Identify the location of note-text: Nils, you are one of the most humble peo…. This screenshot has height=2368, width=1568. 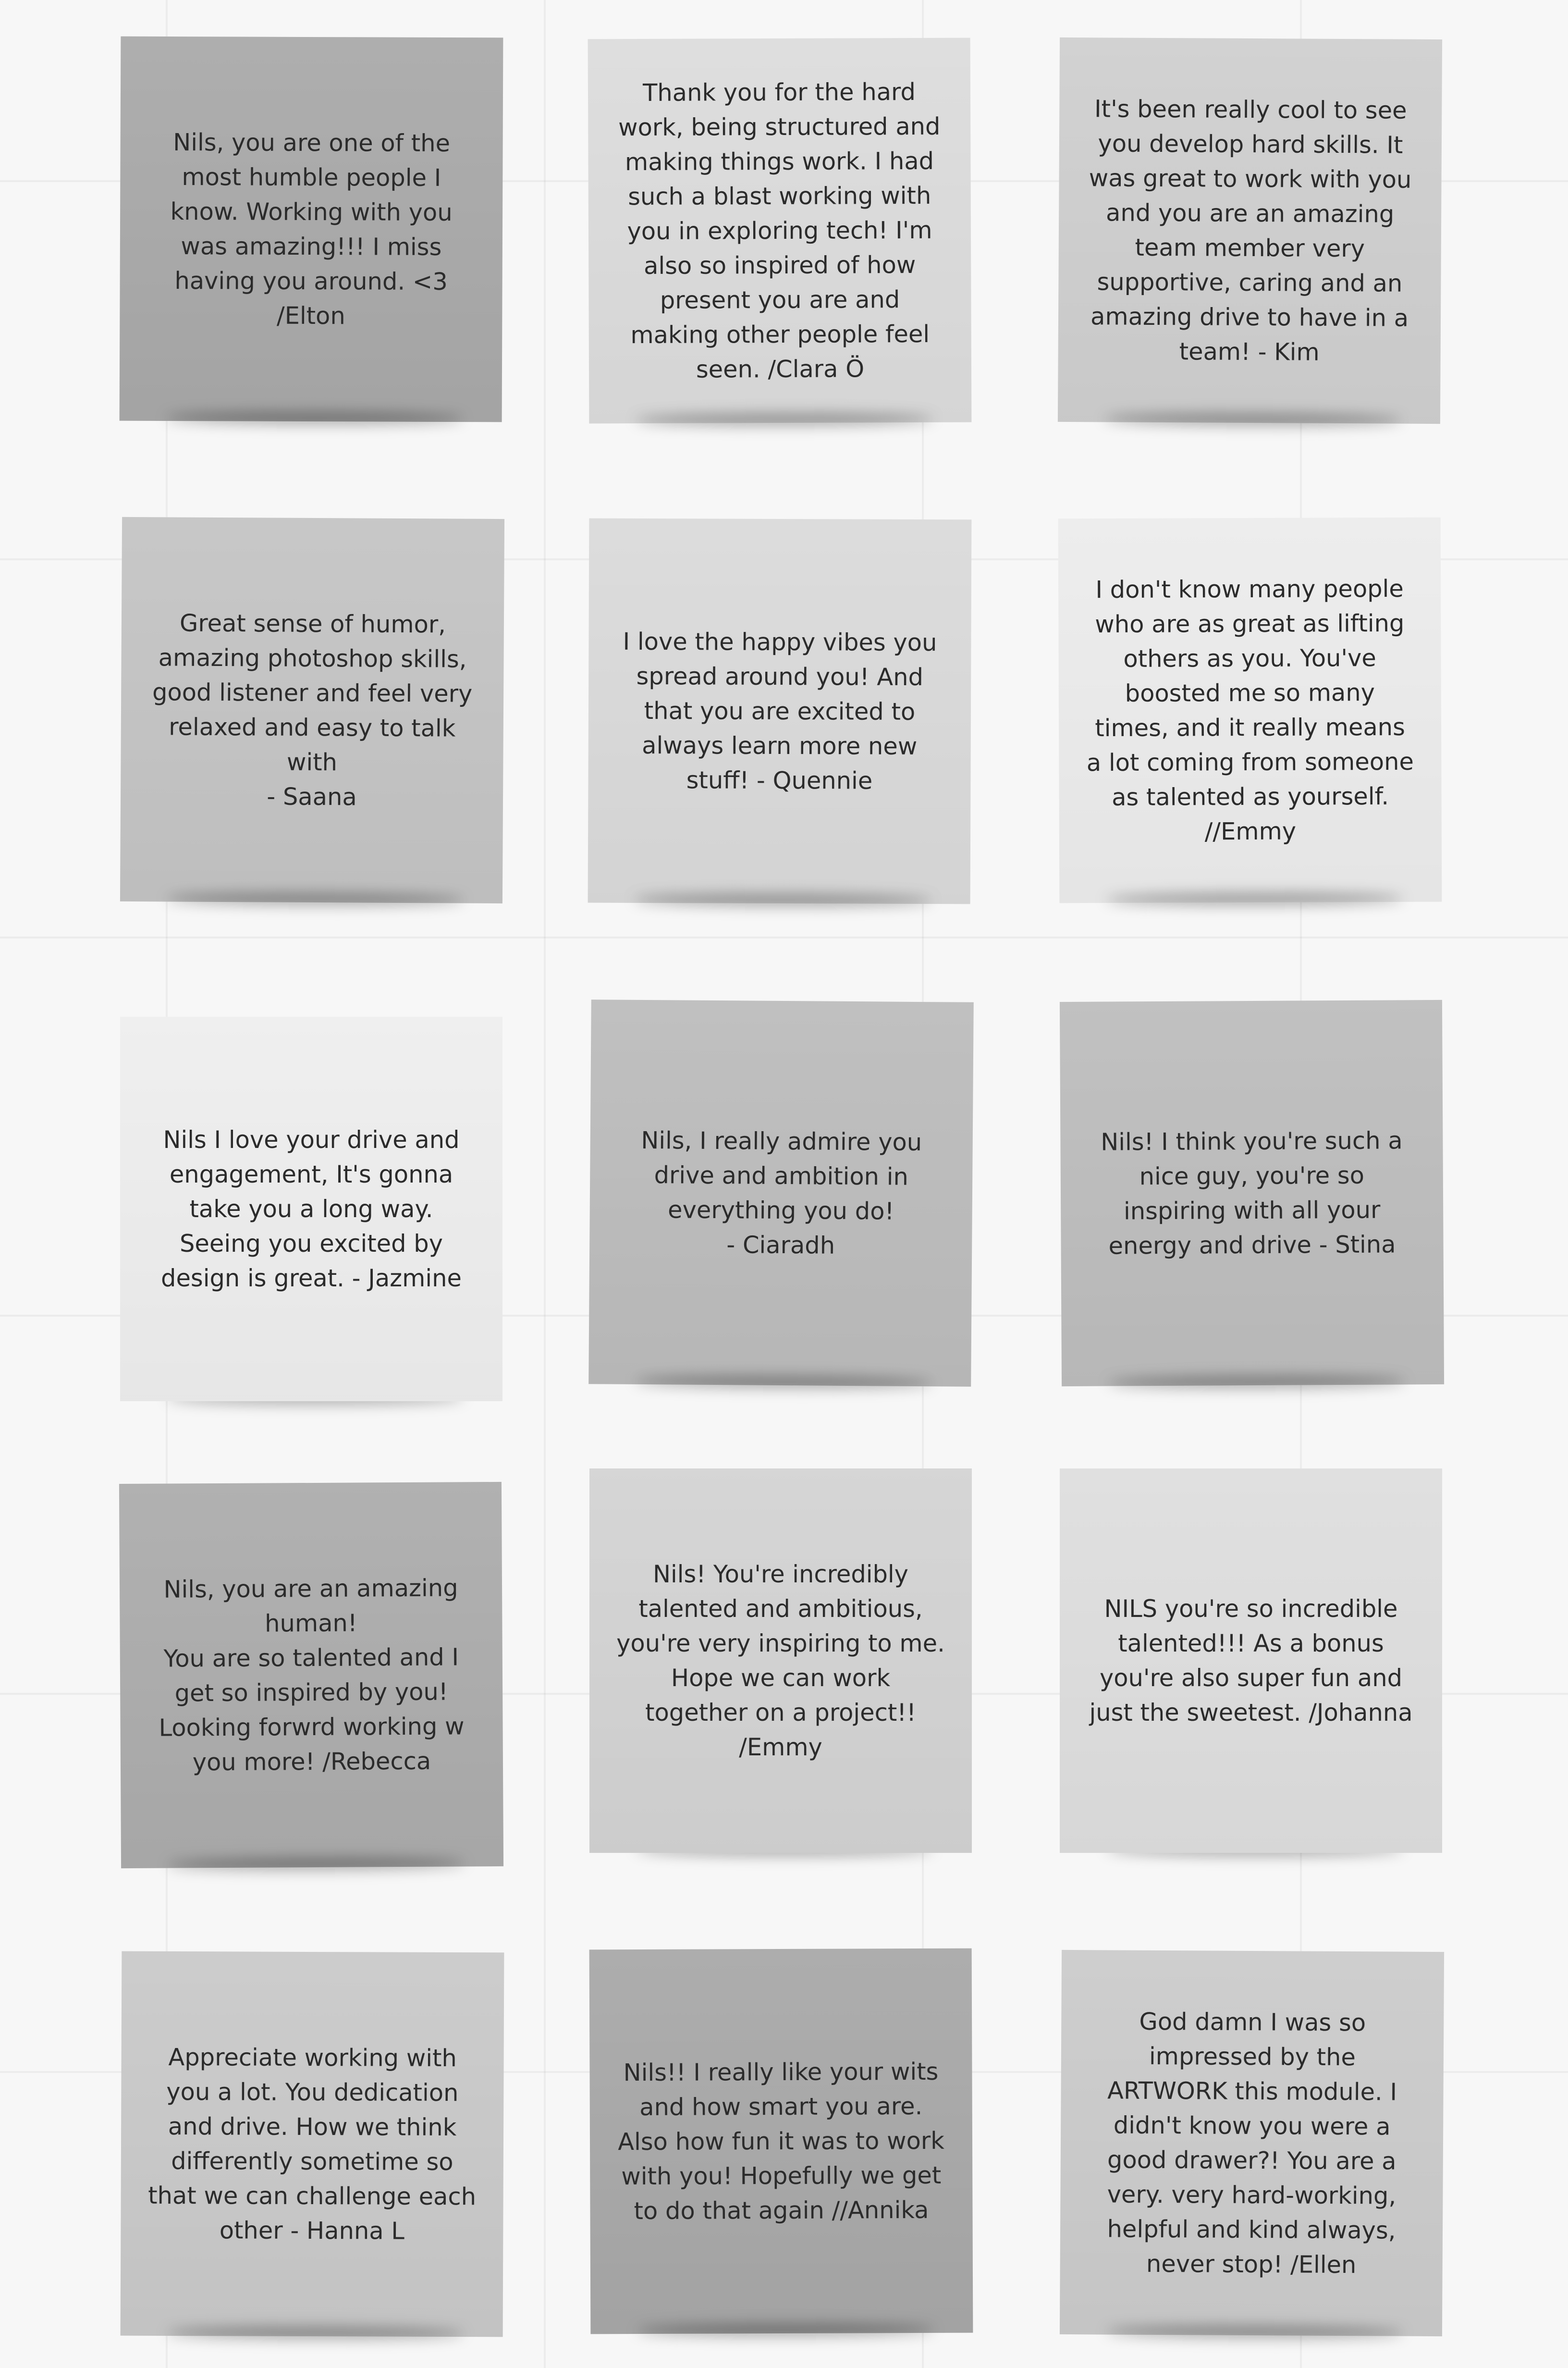
(311, 229).